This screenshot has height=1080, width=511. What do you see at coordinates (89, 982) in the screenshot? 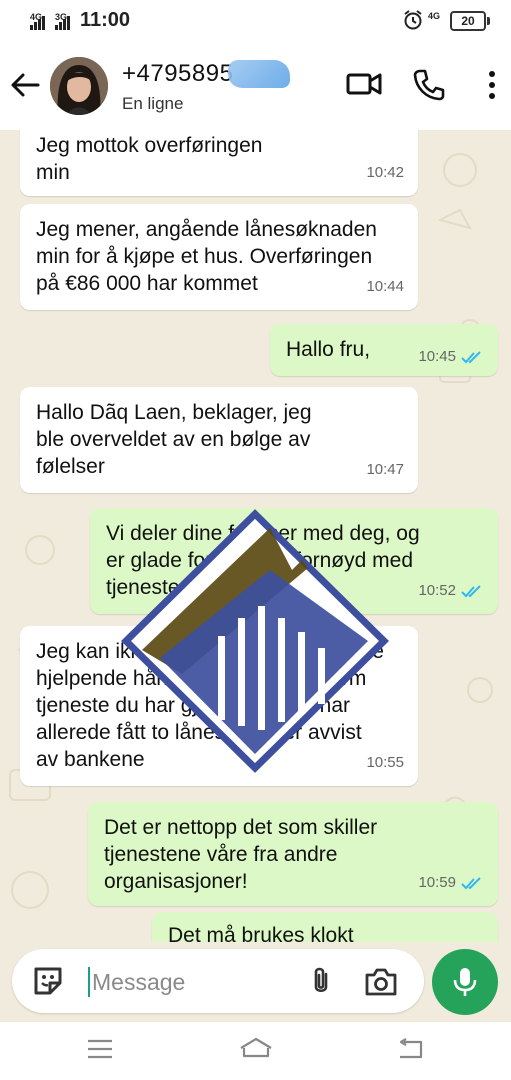
I see `text-cursor` at bounding box center [89, 982].